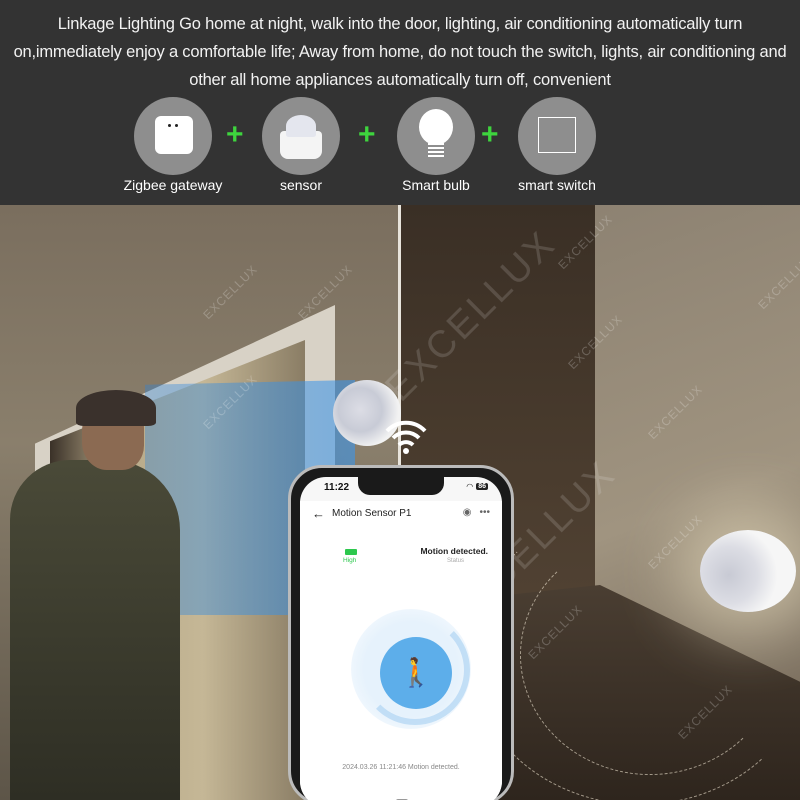 Image resolution: width=800 pixels, height=800 pixels. I want to click on battery-status: 86, so click(482, 486).